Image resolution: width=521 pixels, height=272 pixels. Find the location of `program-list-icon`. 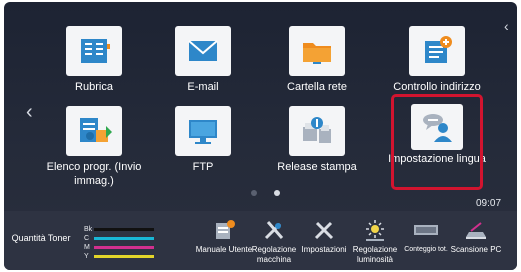

program-list-icon is located at coordinates (94, 131).